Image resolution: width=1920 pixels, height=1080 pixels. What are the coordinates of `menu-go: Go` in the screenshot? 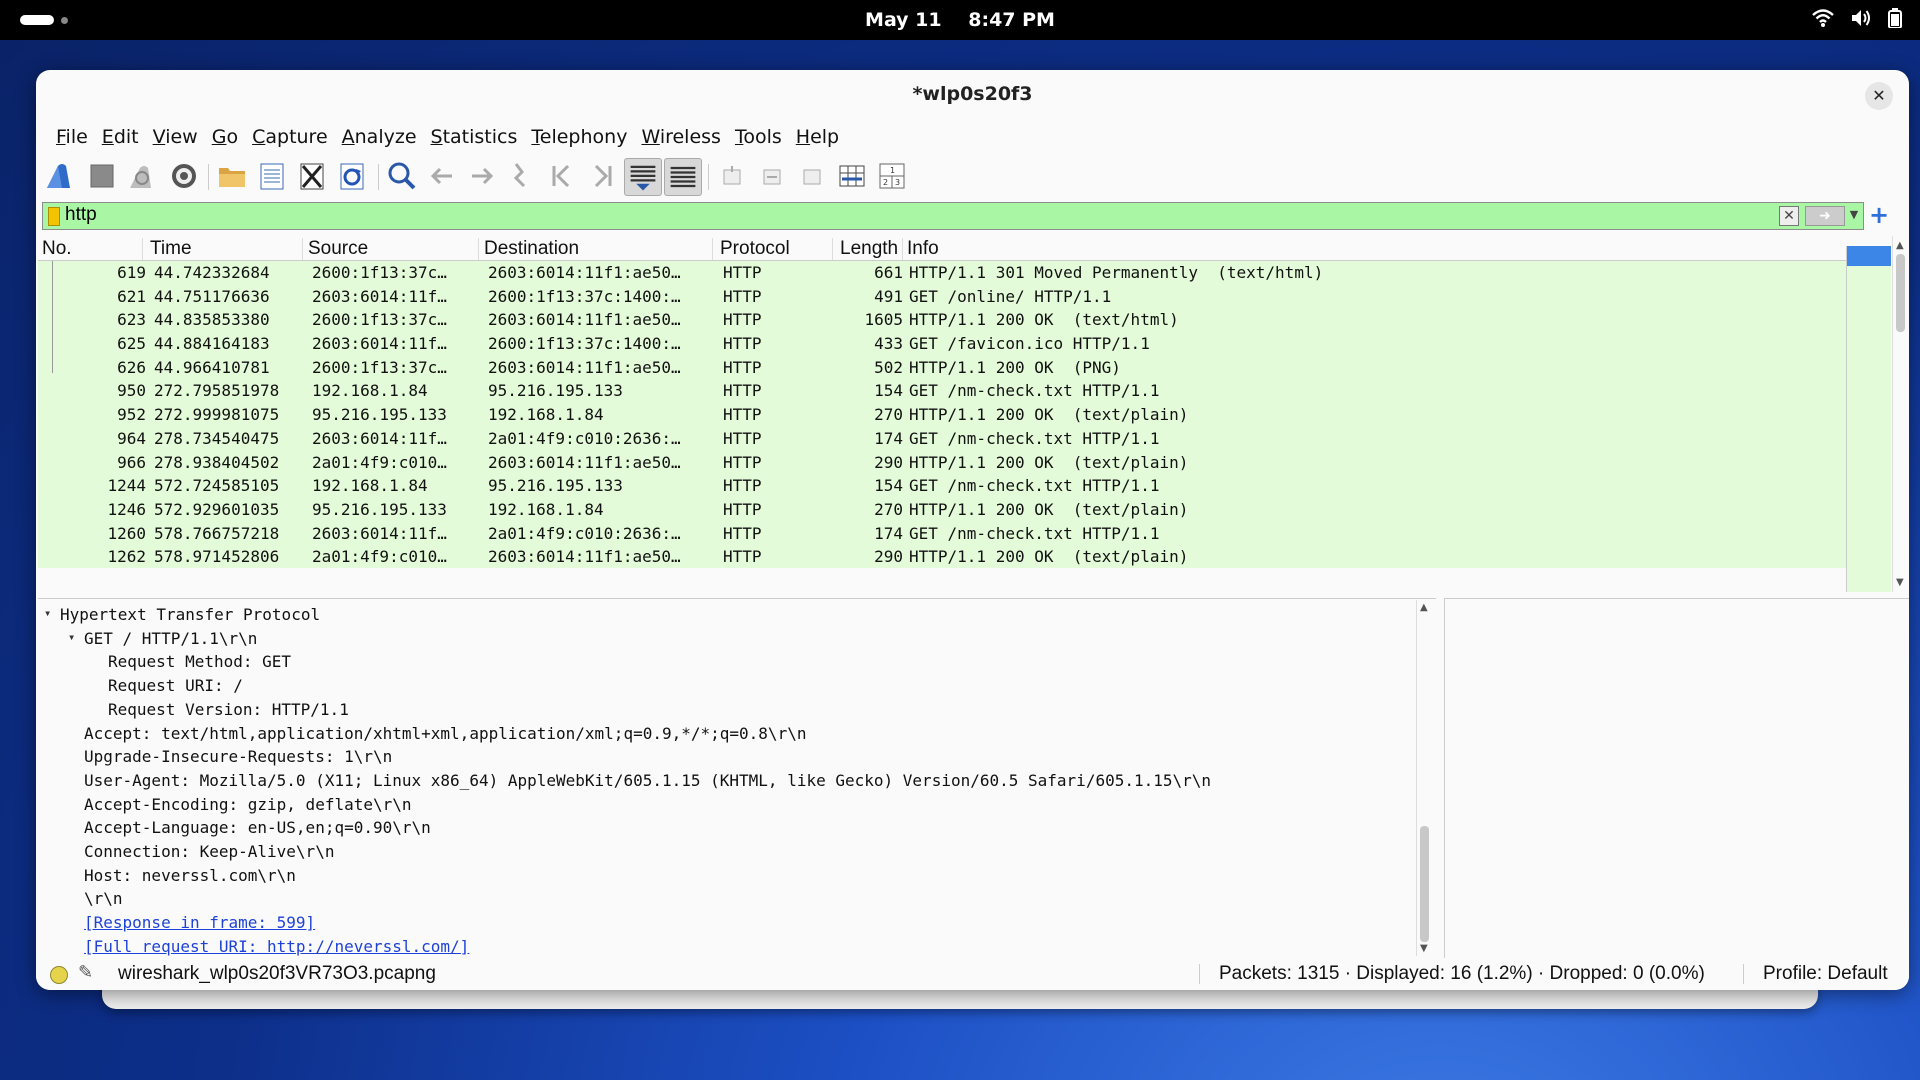 It's located at (225, 137).